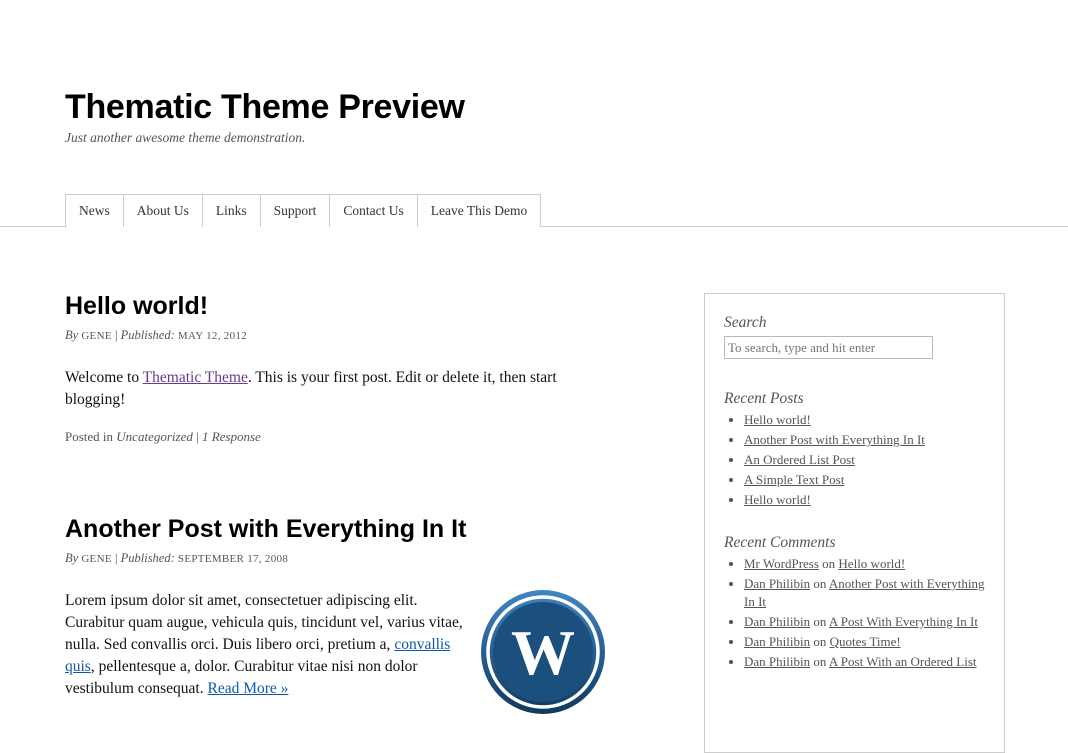 The height and width of the screenshot is (753, 1068). Describe the element at coordinates (834, 439) in the screenshot. I see `recent-post-link: Another Post with Everything In It` at that location.